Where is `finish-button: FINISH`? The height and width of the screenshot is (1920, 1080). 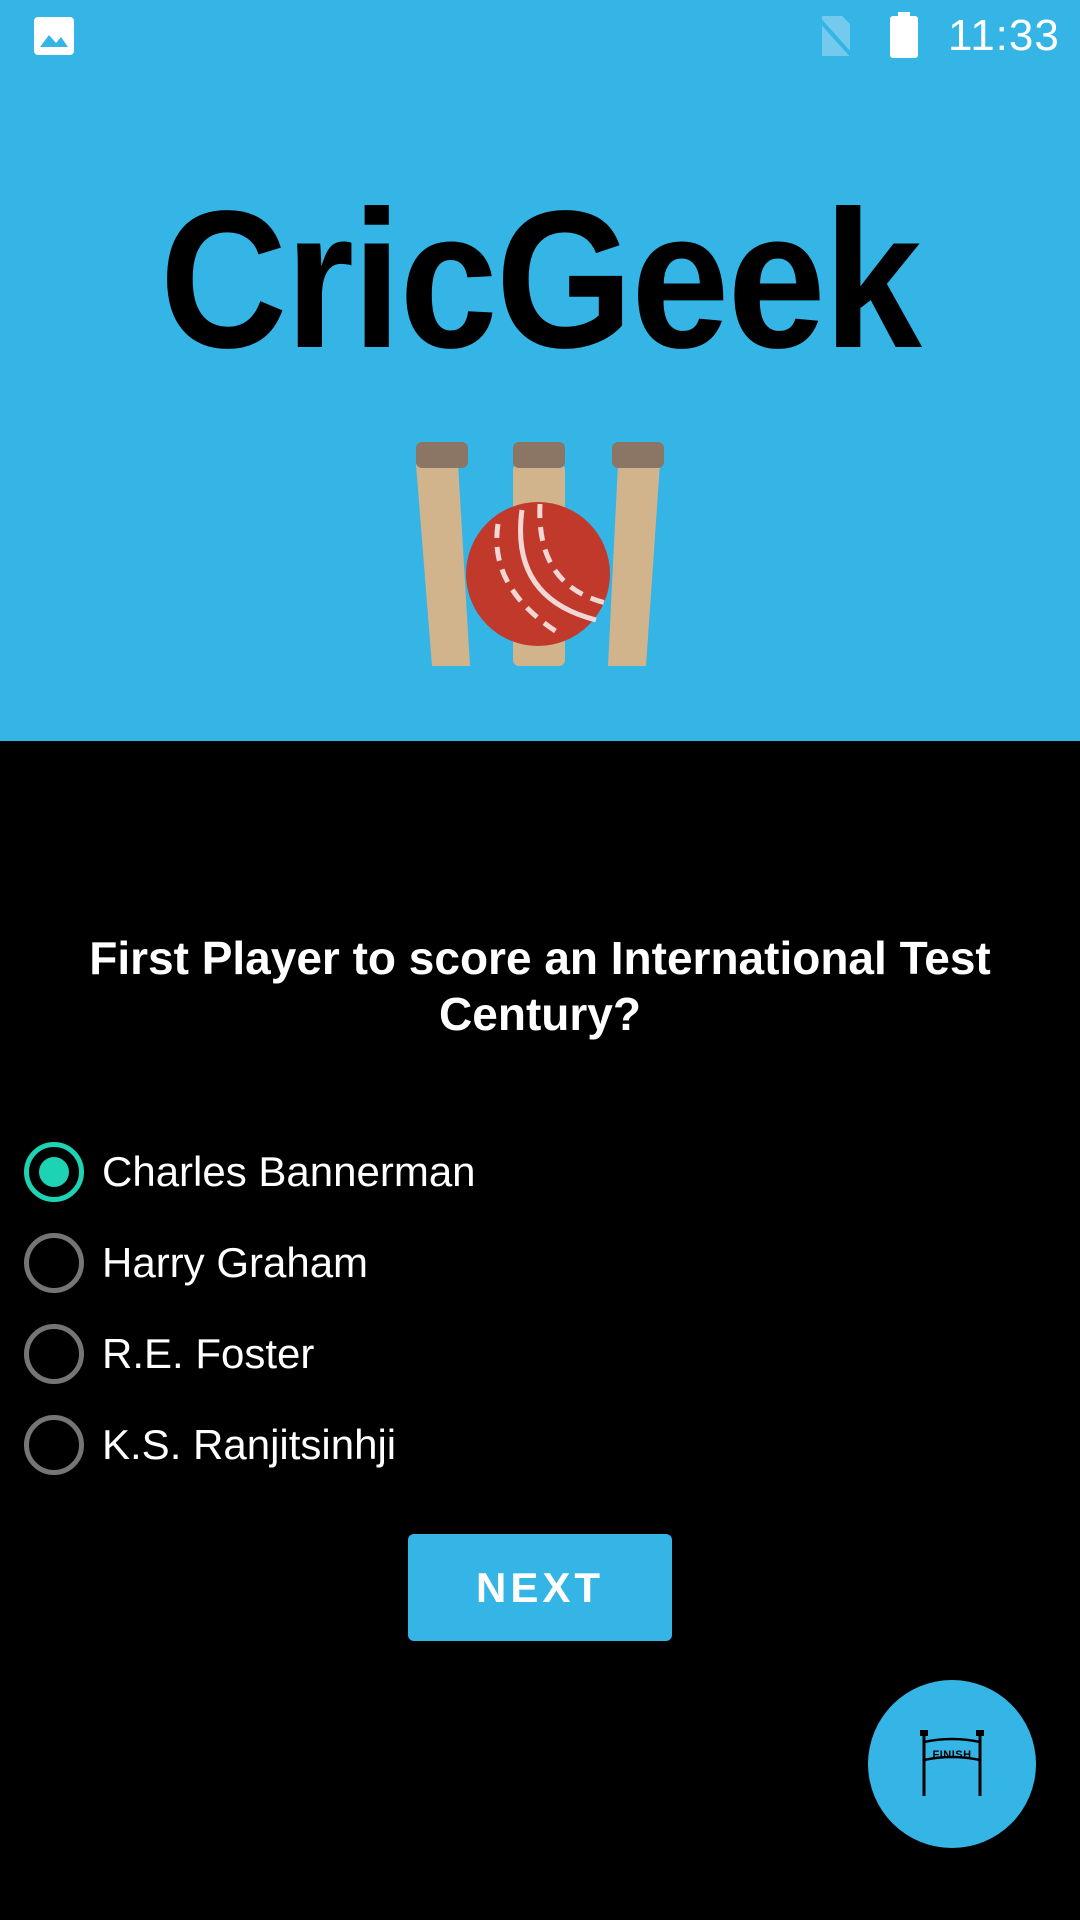
finish-button: FINISH is located at coordinates (952, 1764).